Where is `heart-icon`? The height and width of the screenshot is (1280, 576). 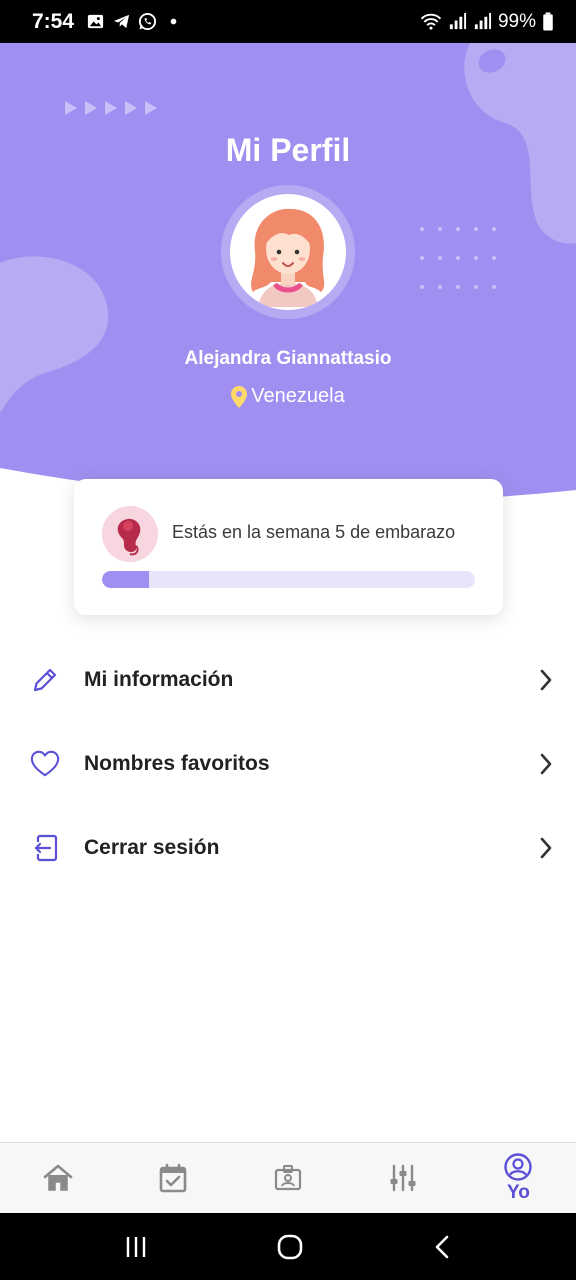
heart-icon is located at coordinates (45, 764).